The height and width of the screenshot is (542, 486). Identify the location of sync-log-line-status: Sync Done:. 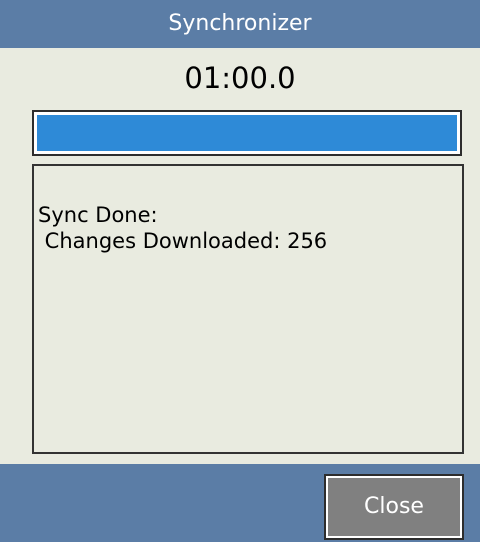
(98, 215).